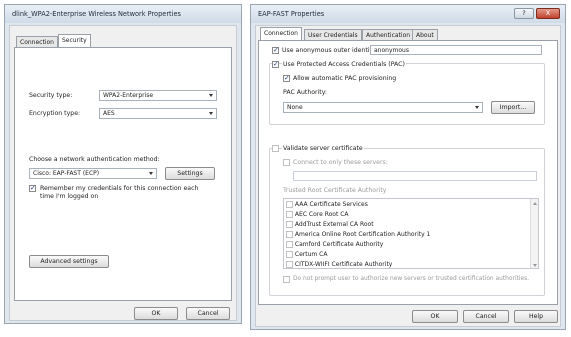 This screenshot has height=337, width=571. What do you see at coordinates (275, 148) in the screenshot?
I see `validate-cert-checkbox` at bounding box center [275, 148].